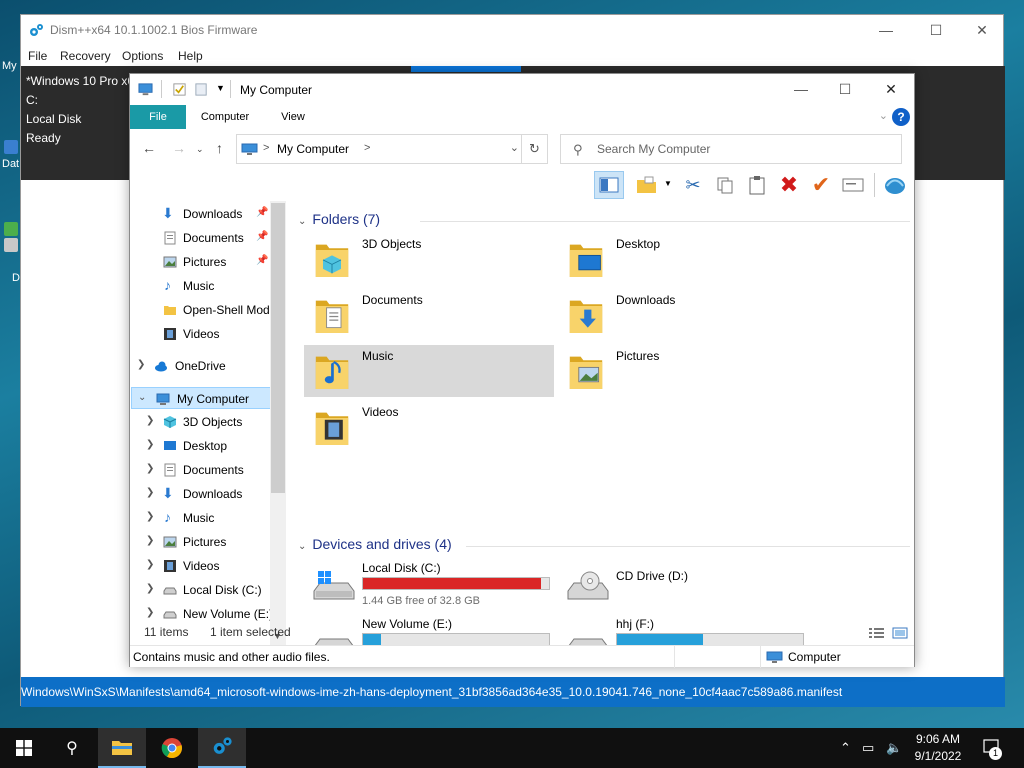  Describe the element at coordinates (883, 115) in the screenshot. I see `ribbon-expand-icon: ⌄` at that location.